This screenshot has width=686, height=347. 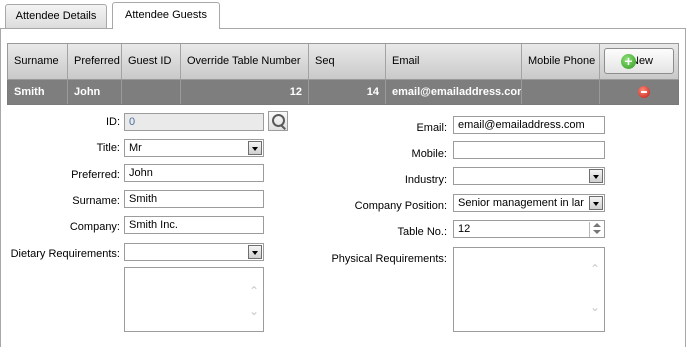 What do you see at coordinates (194, 173) in the screenshot?
I see `preferred-field: John` at bounding box center [194, 173].